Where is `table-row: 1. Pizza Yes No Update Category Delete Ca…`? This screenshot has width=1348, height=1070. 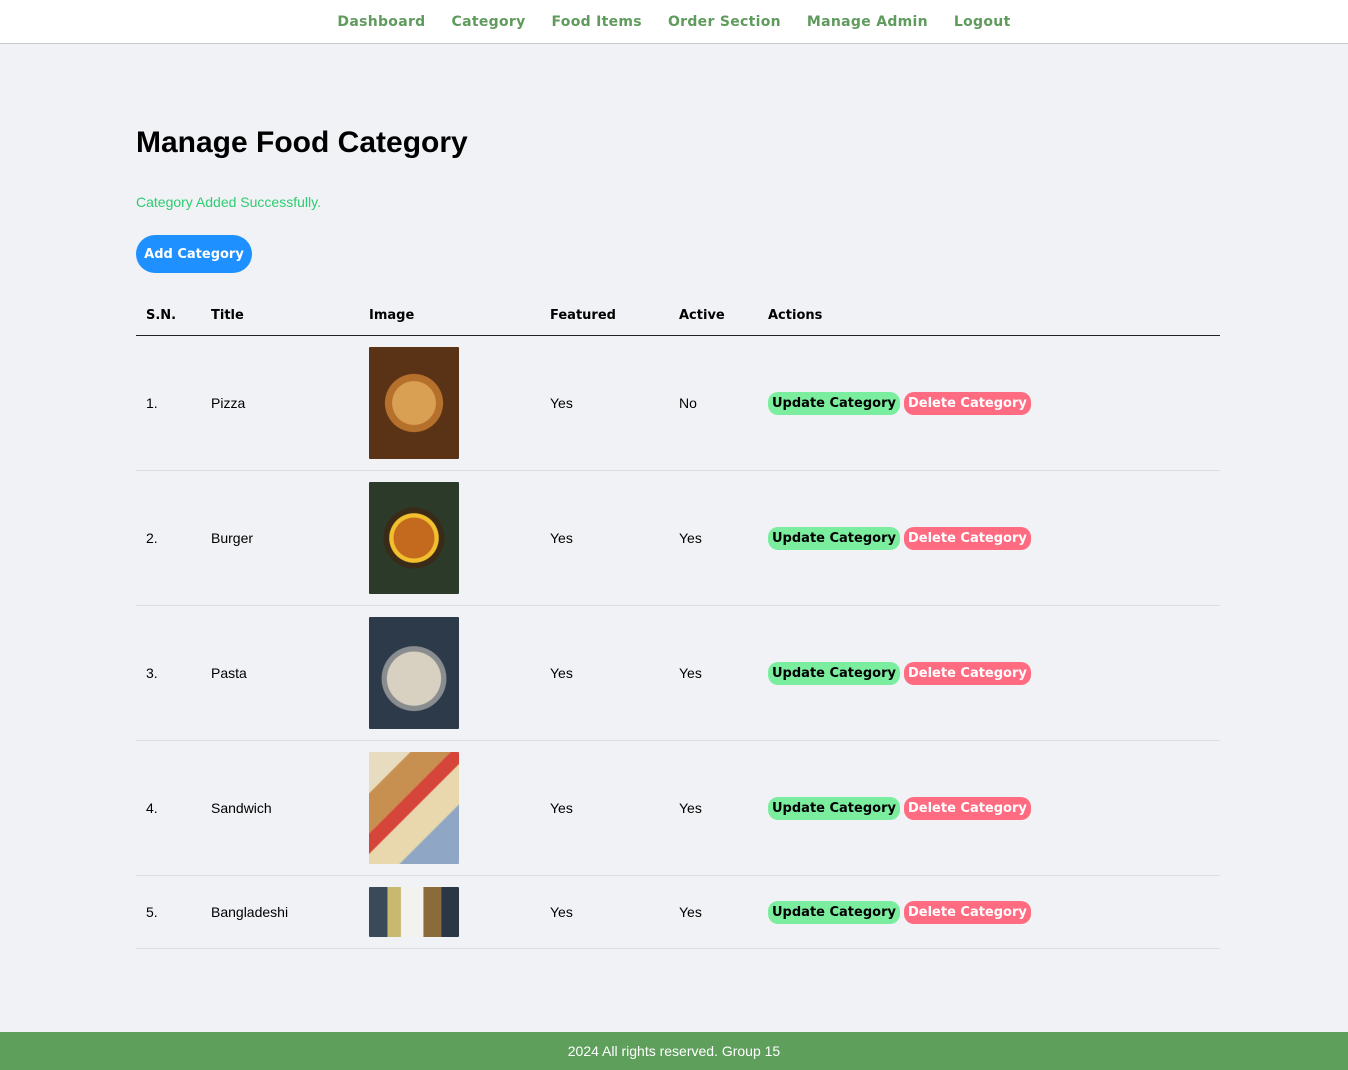 table-row: 1. Pizza Yes No Update Category Delete Ca… is located at coordinates (678, 403).